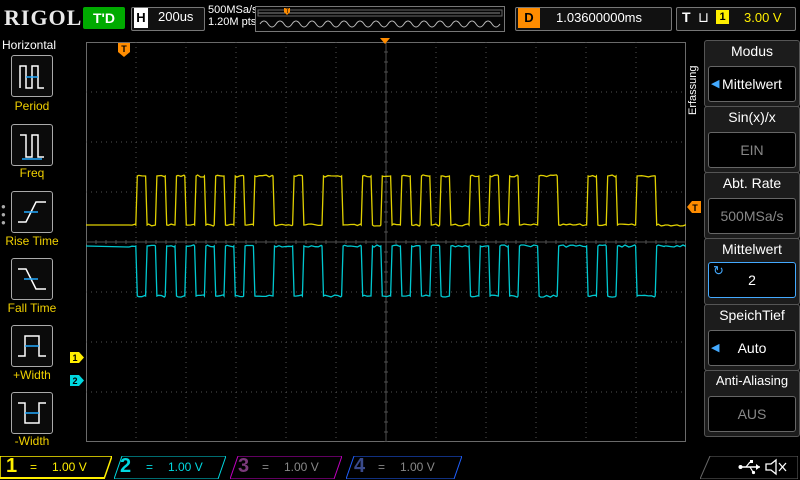  I want to click on measure-period-label: Period, so click(32, 106).